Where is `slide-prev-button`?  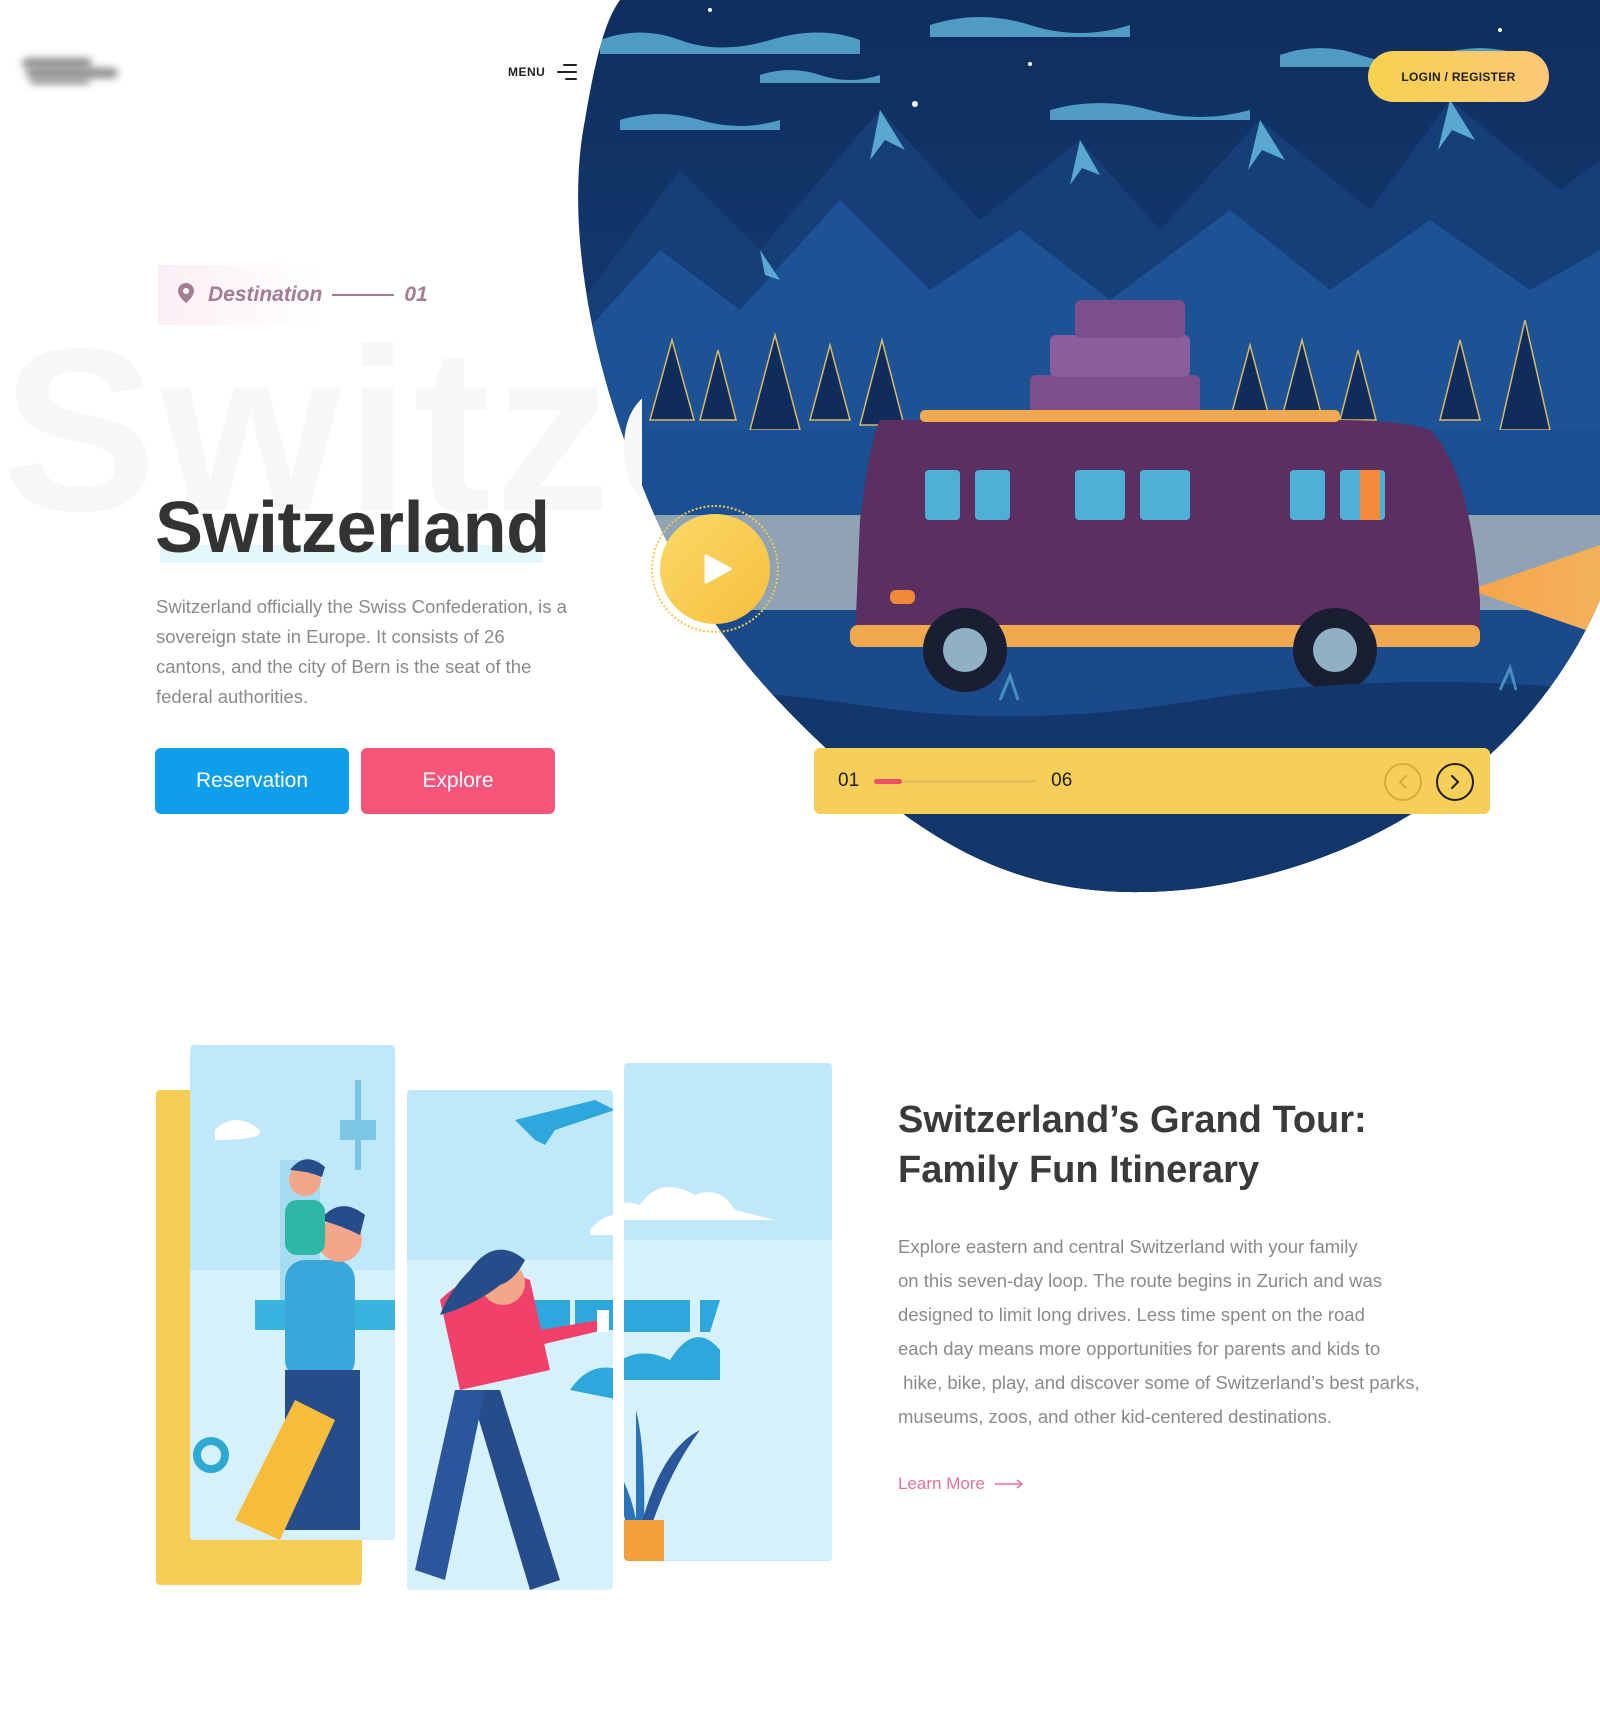
slide-prev-button is located at coordinates (1403, 782).